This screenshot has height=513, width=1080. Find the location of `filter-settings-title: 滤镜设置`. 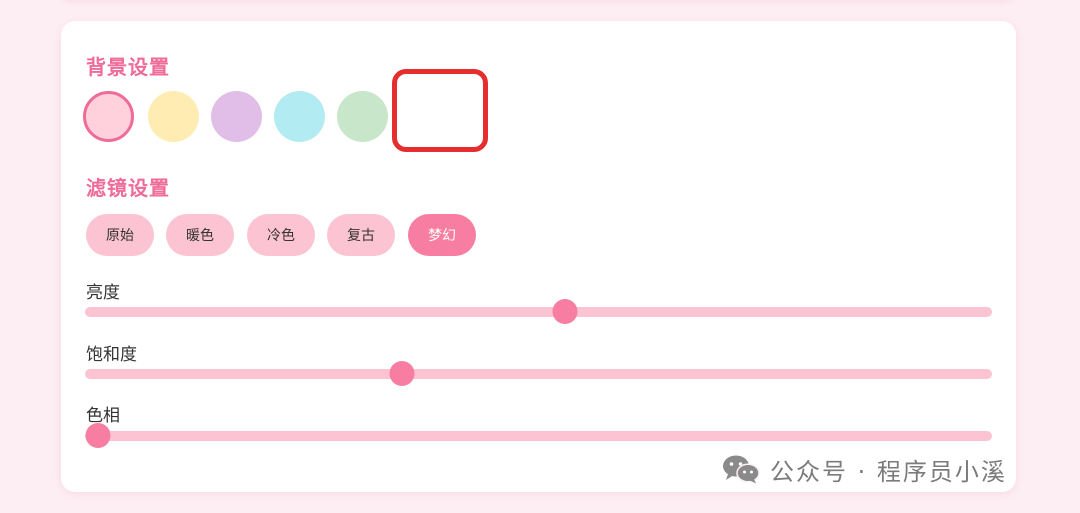

filter-settings-title: 滤镜设置 is located at coordinates (128, 188).